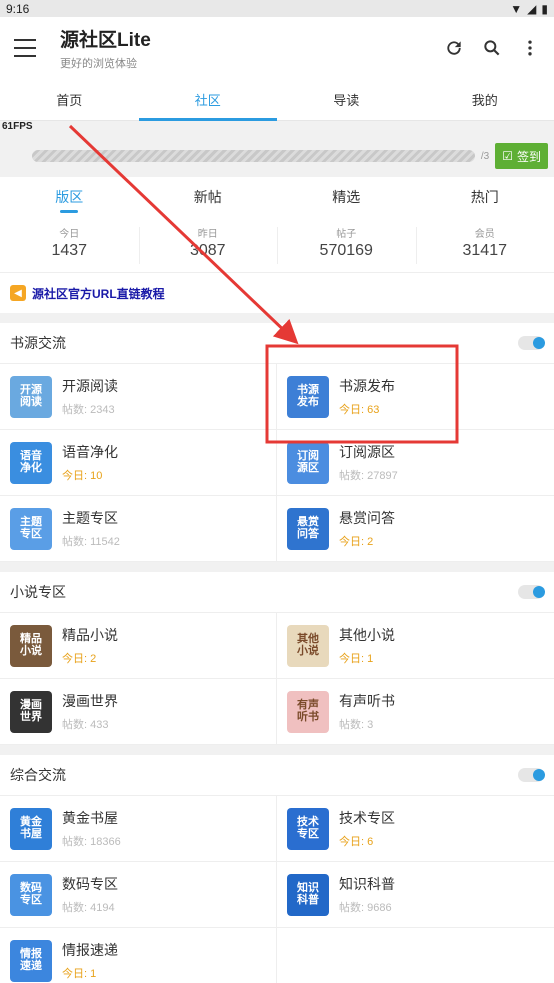 This screenshot has height=983, width=554. Describe the element at coordinates (544, 8) in the screenshot. I see `battery-icon: ▮` at that location.